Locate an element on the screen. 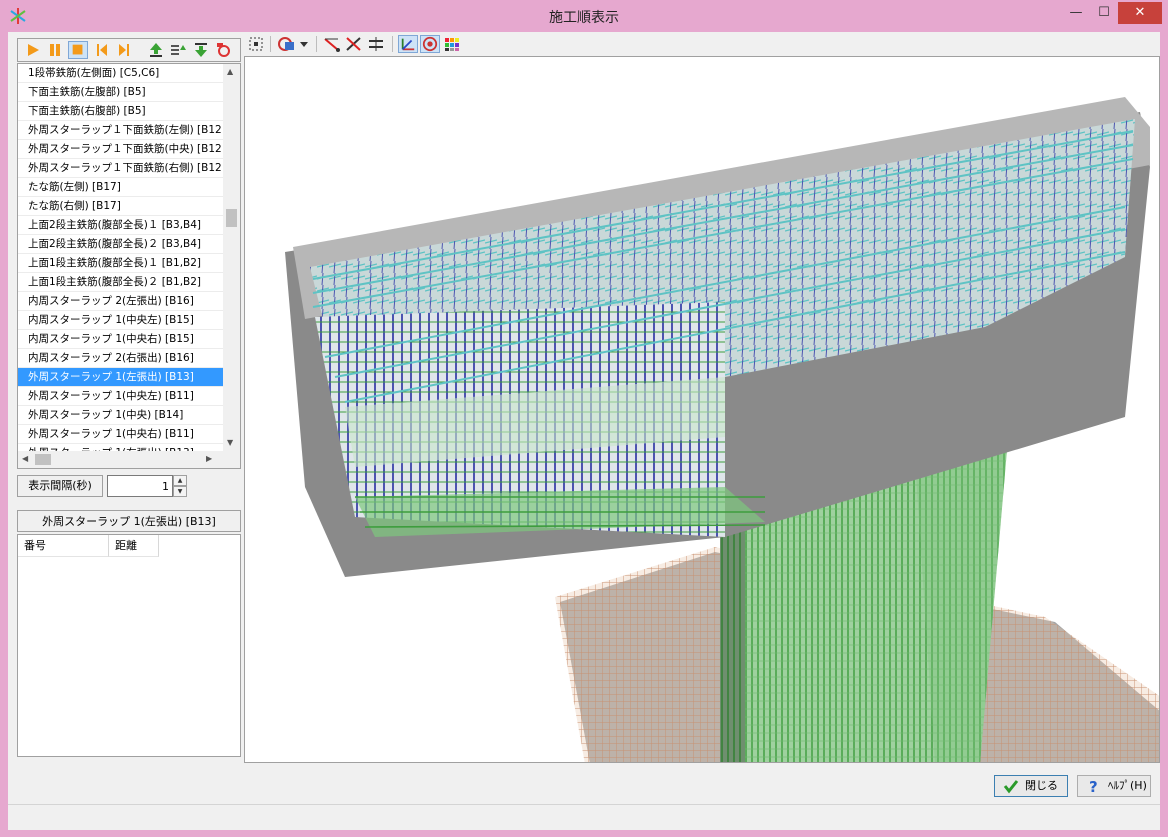  step-list-item: 内周スターラップ 1(中央右) [B15] is located at coordinates (121, 339).